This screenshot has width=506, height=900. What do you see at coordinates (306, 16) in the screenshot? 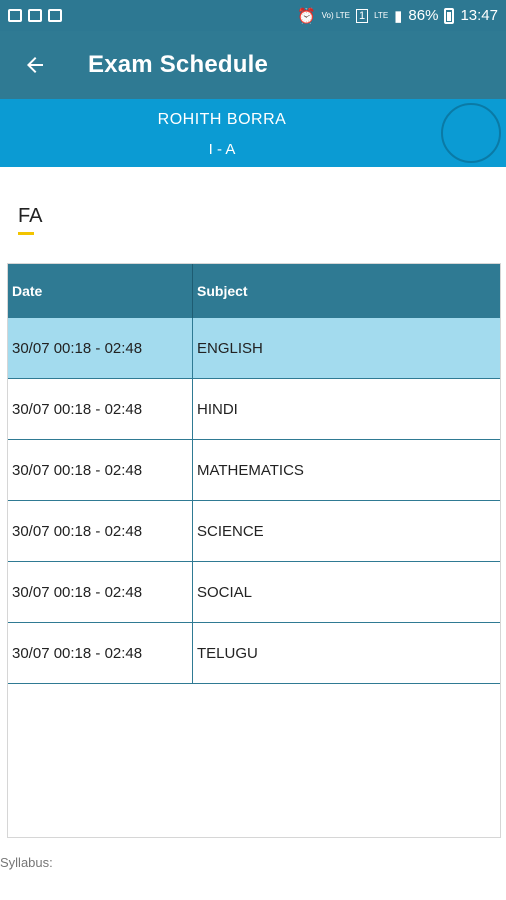
I see `alarm-icon: ⏰` at bounding box center [306, 16].